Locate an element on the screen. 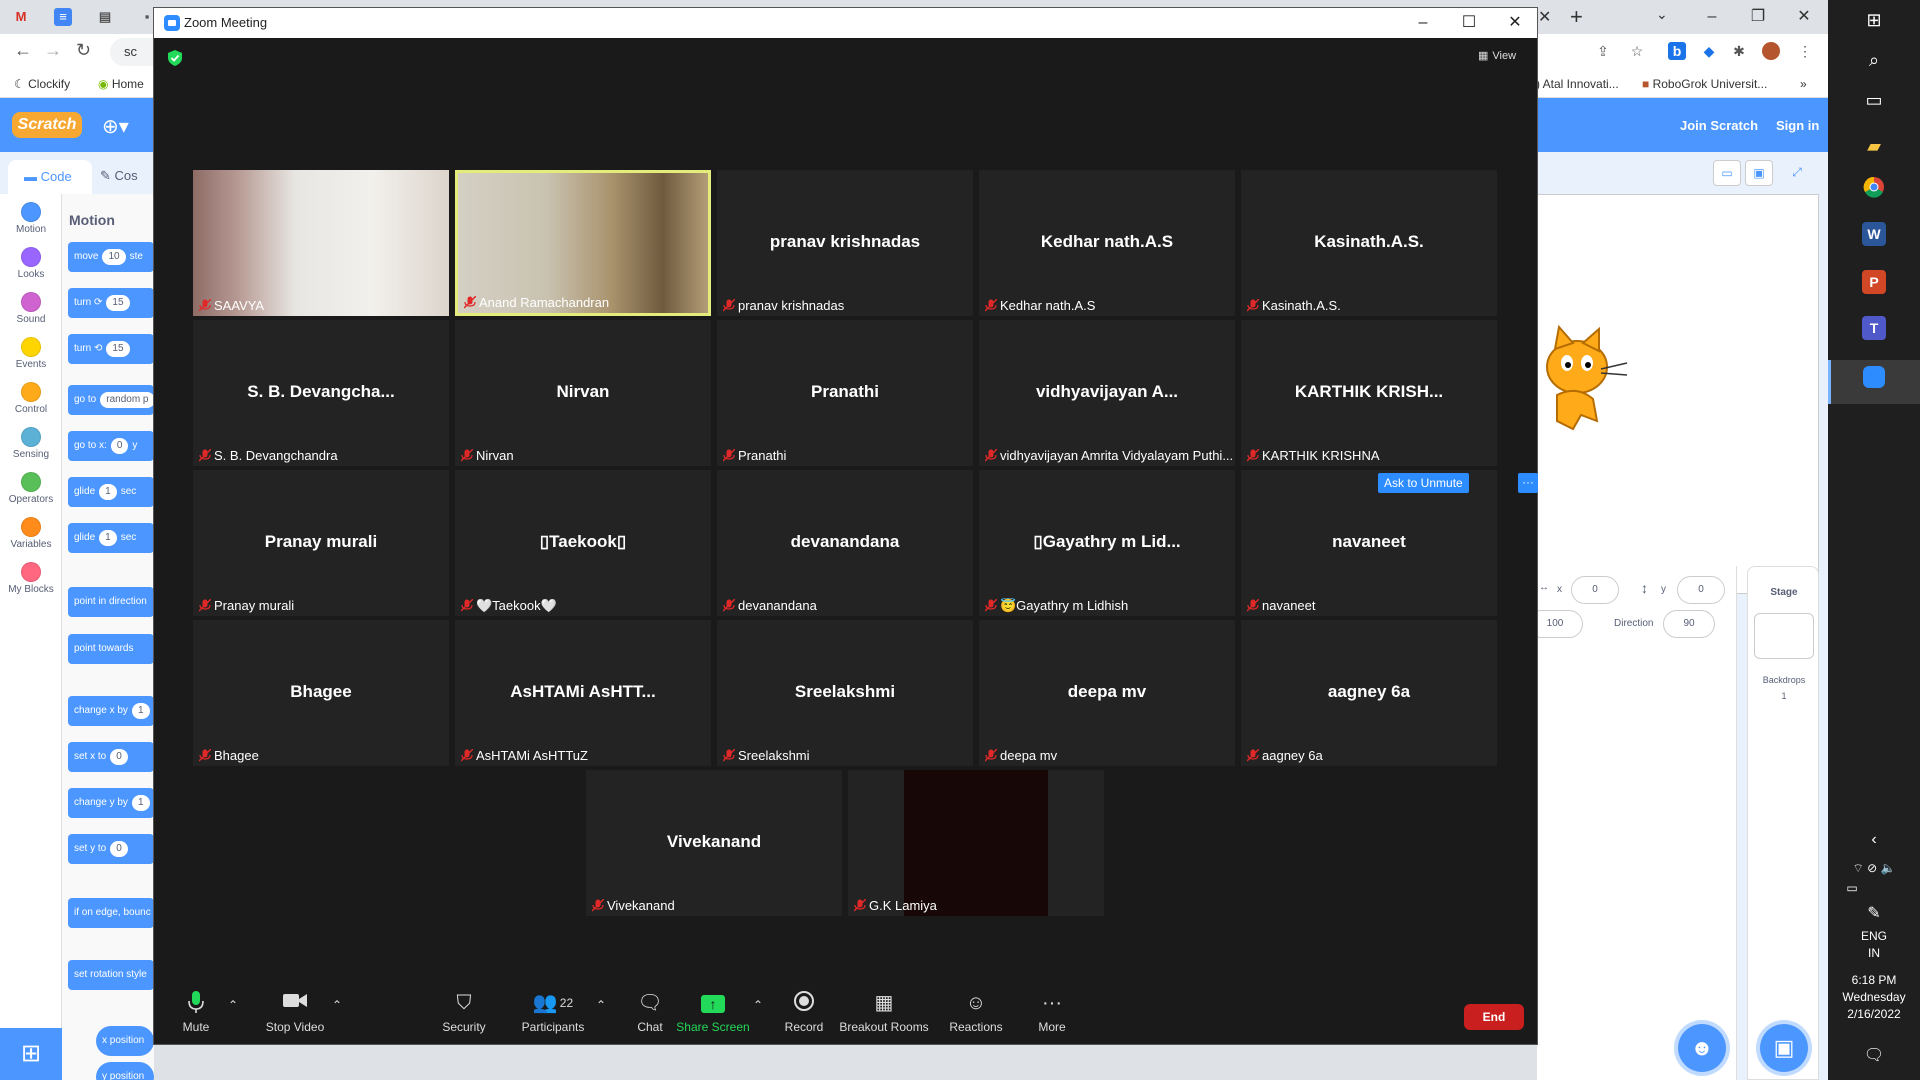  motion-block: turn ⟳ 15 is located at coordinates (111, 303).